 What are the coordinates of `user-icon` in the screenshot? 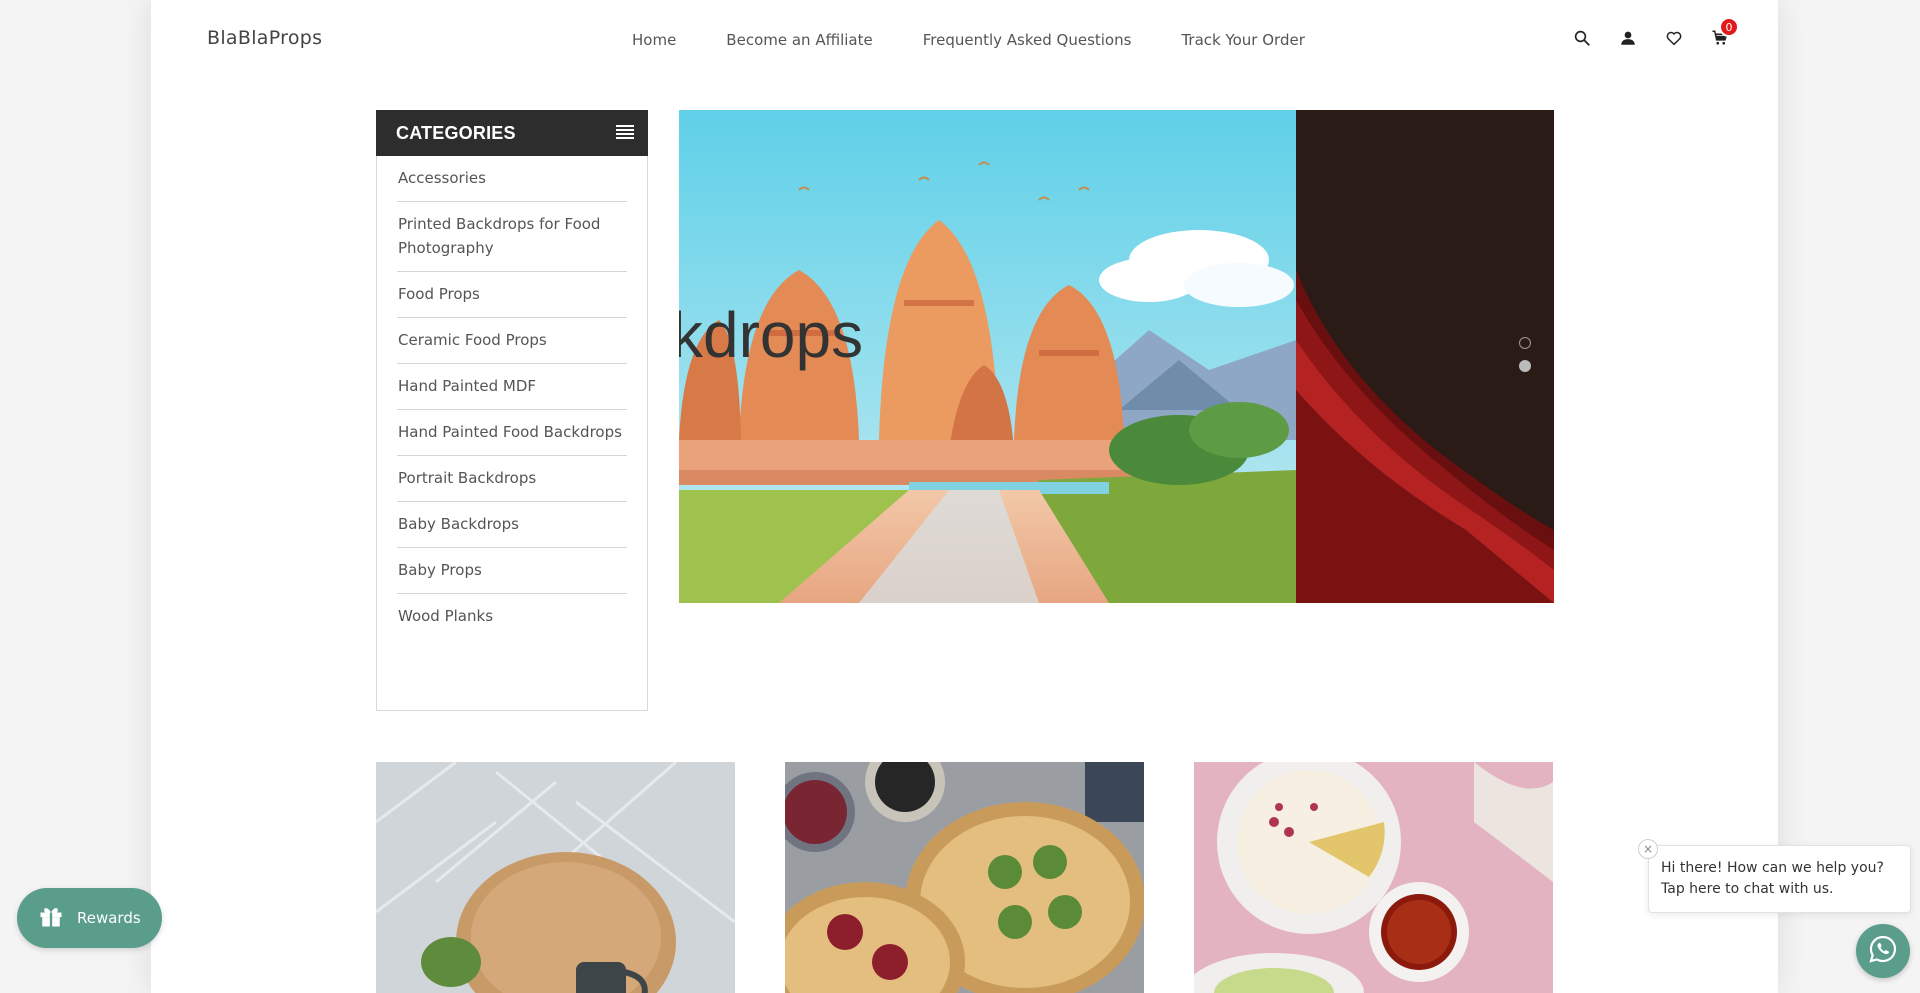 It's located at (1628, 38).